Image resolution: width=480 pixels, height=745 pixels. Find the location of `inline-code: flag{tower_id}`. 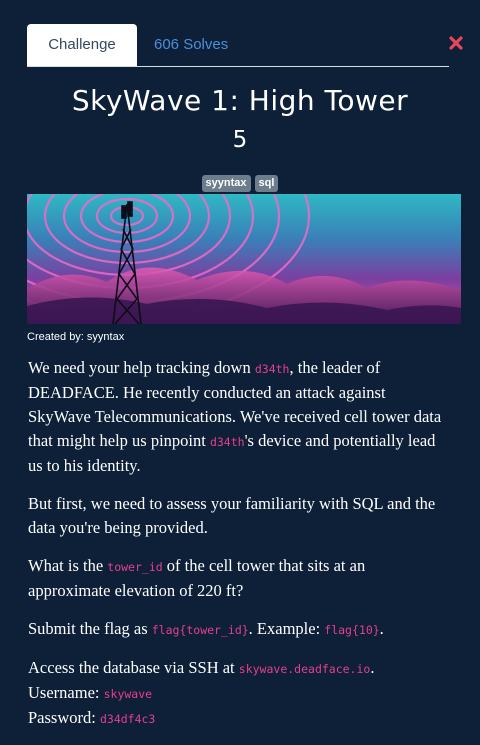

inline-code: flag{tower_id} is located at coordinates (200, 630).